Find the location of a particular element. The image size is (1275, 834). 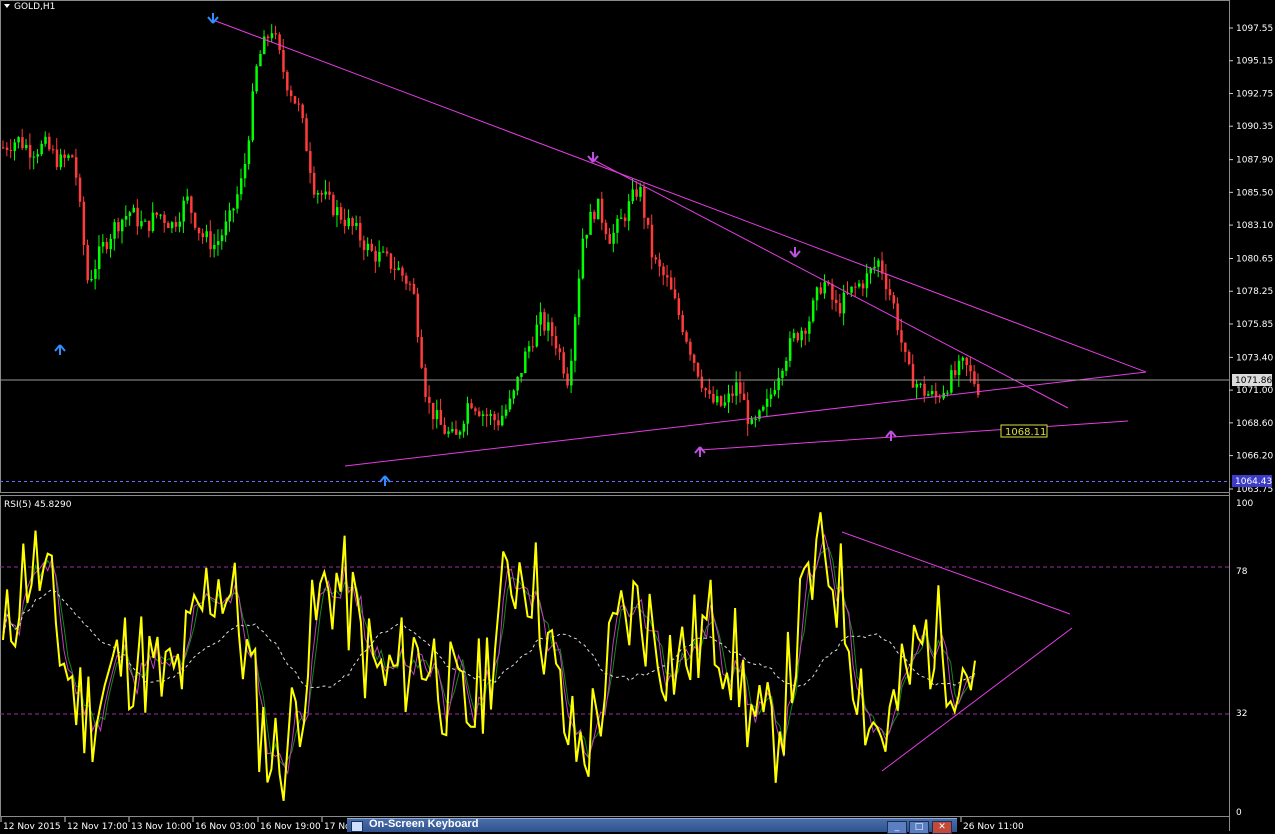

rsi-tick-label: 100 is located at coordinates (1244, 504).